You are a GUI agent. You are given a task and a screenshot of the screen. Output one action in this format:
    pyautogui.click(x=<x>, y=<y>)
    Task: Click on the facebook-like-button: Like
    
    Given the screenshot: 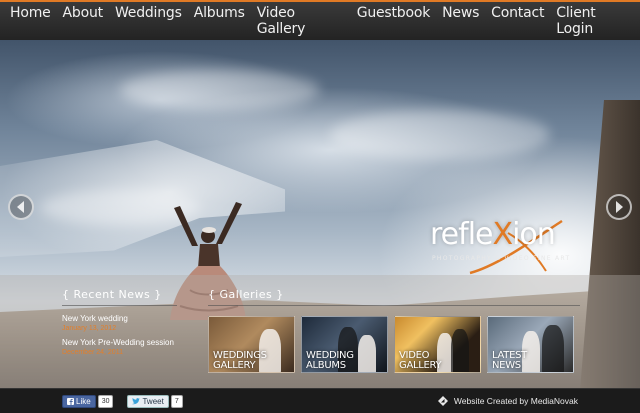 What is the action you would take?
    pyautogui.click(x=79, y=401)
    